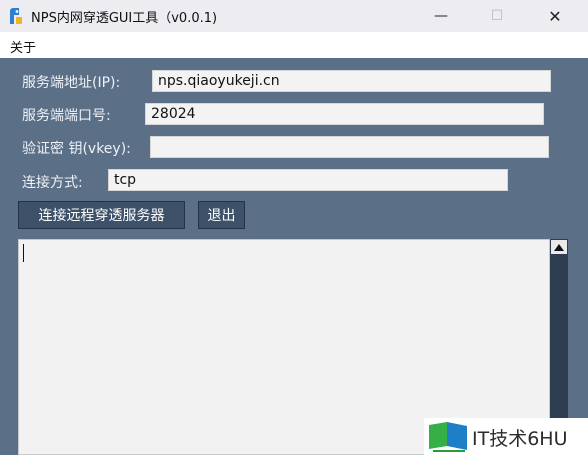  What do you see at coordinates (351, 81) in the screenshot?
I see `server-ip-input: nps.qiaoyukeji.cn` at bounding box center [351, 81].